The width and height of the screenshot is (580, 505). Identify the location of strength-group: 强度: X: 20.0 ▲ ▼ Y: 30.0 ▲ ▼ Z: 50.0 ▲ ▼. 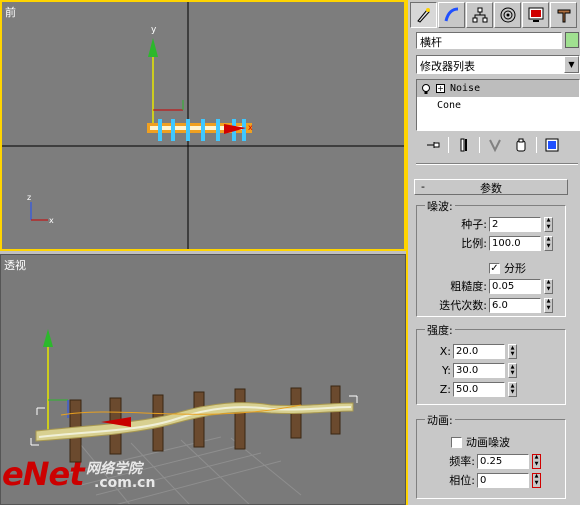
(491, 363).